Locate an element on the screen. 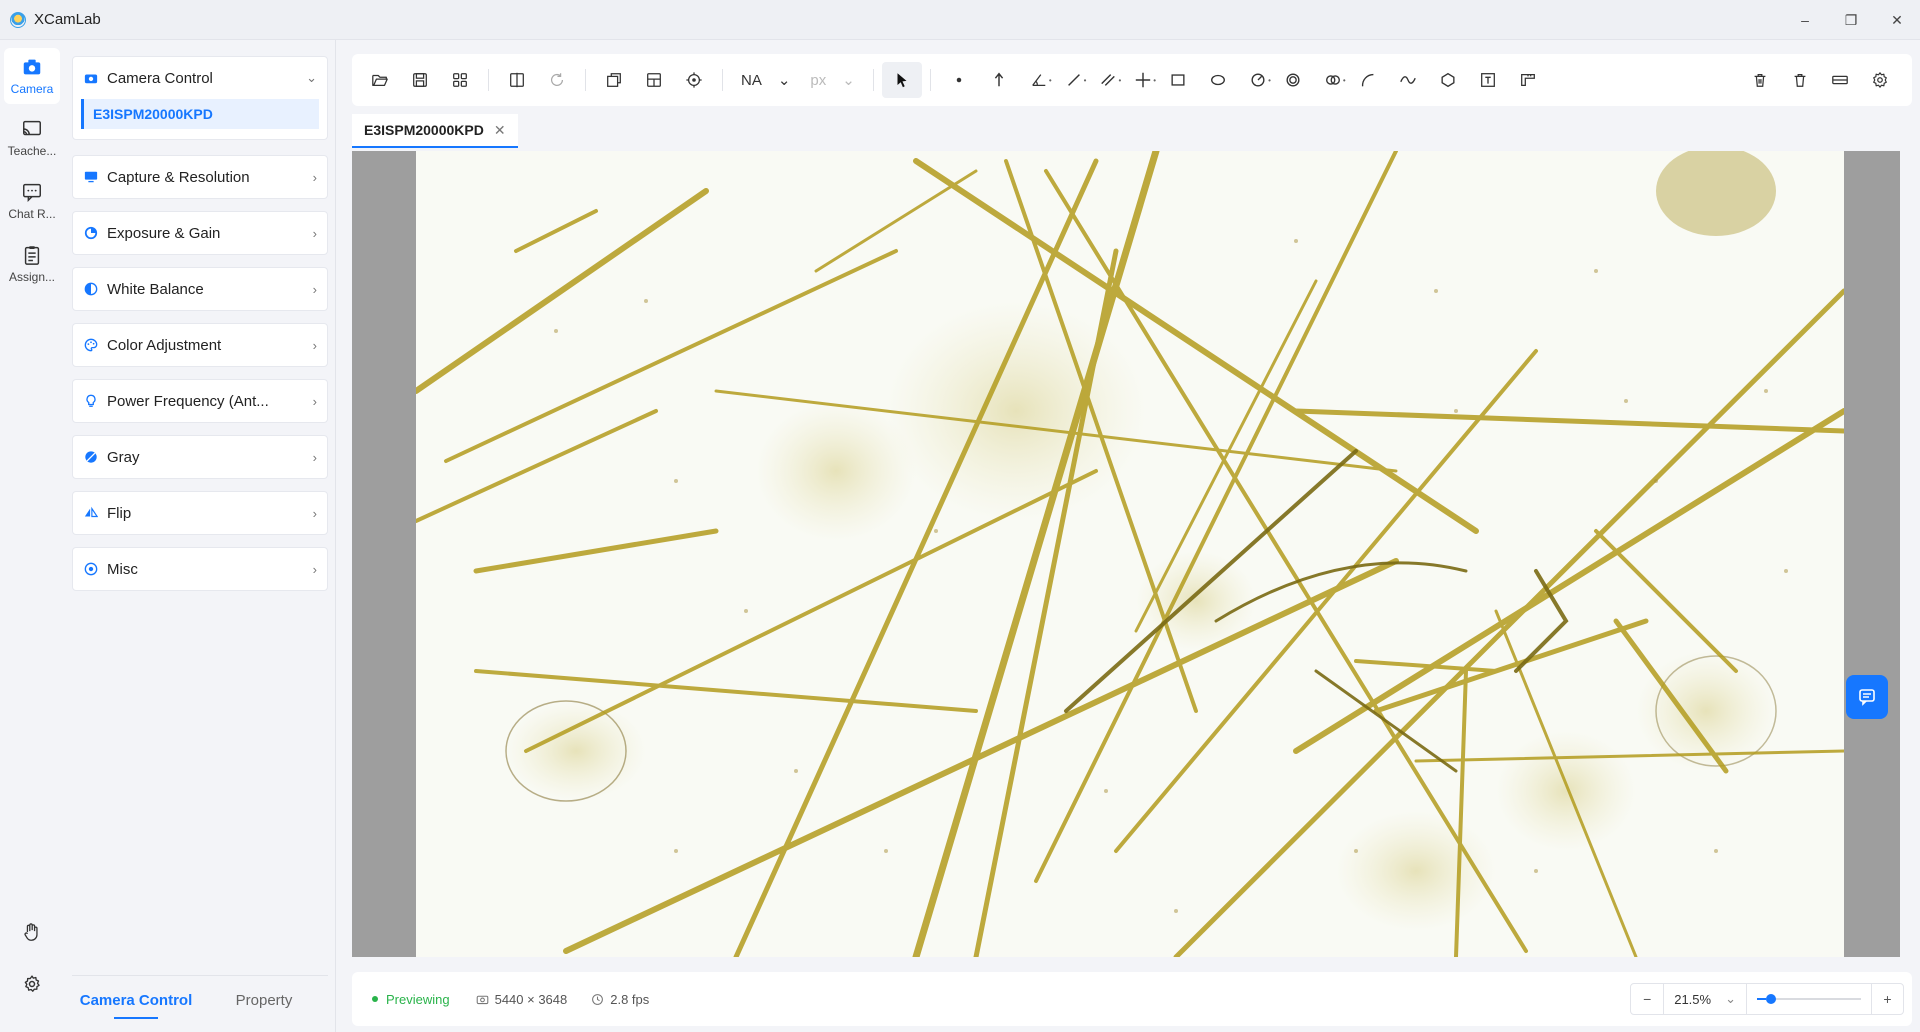 The image size is (1920, 1032). roi-button is located at coordinates (614, 80).